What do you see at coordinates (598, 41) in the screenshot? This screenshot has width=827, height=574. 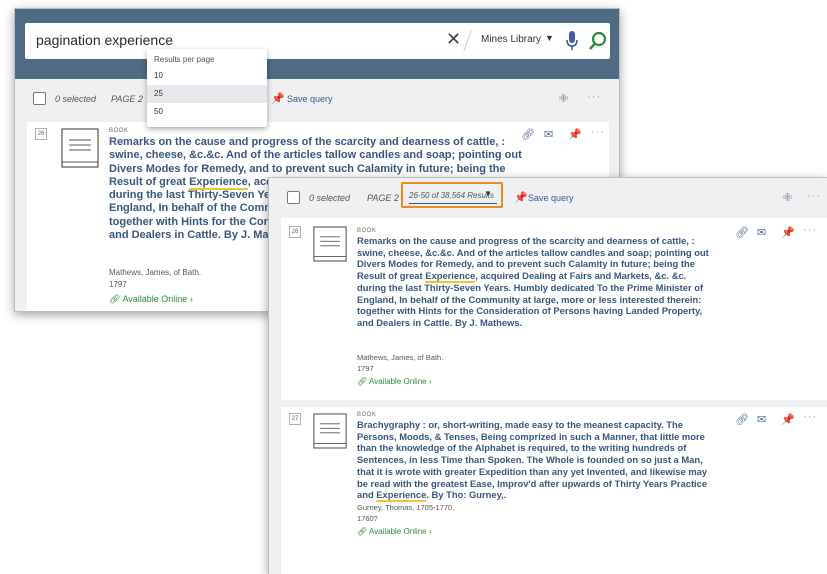 I see `search-icon` at bounding box center [598, 41].